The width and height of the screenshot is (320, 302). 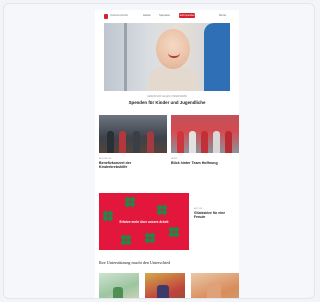 What do you see at coordinates (106, 16) in the screenshot?
I see `logo-heart-icon` at bounding box center [106, 16].